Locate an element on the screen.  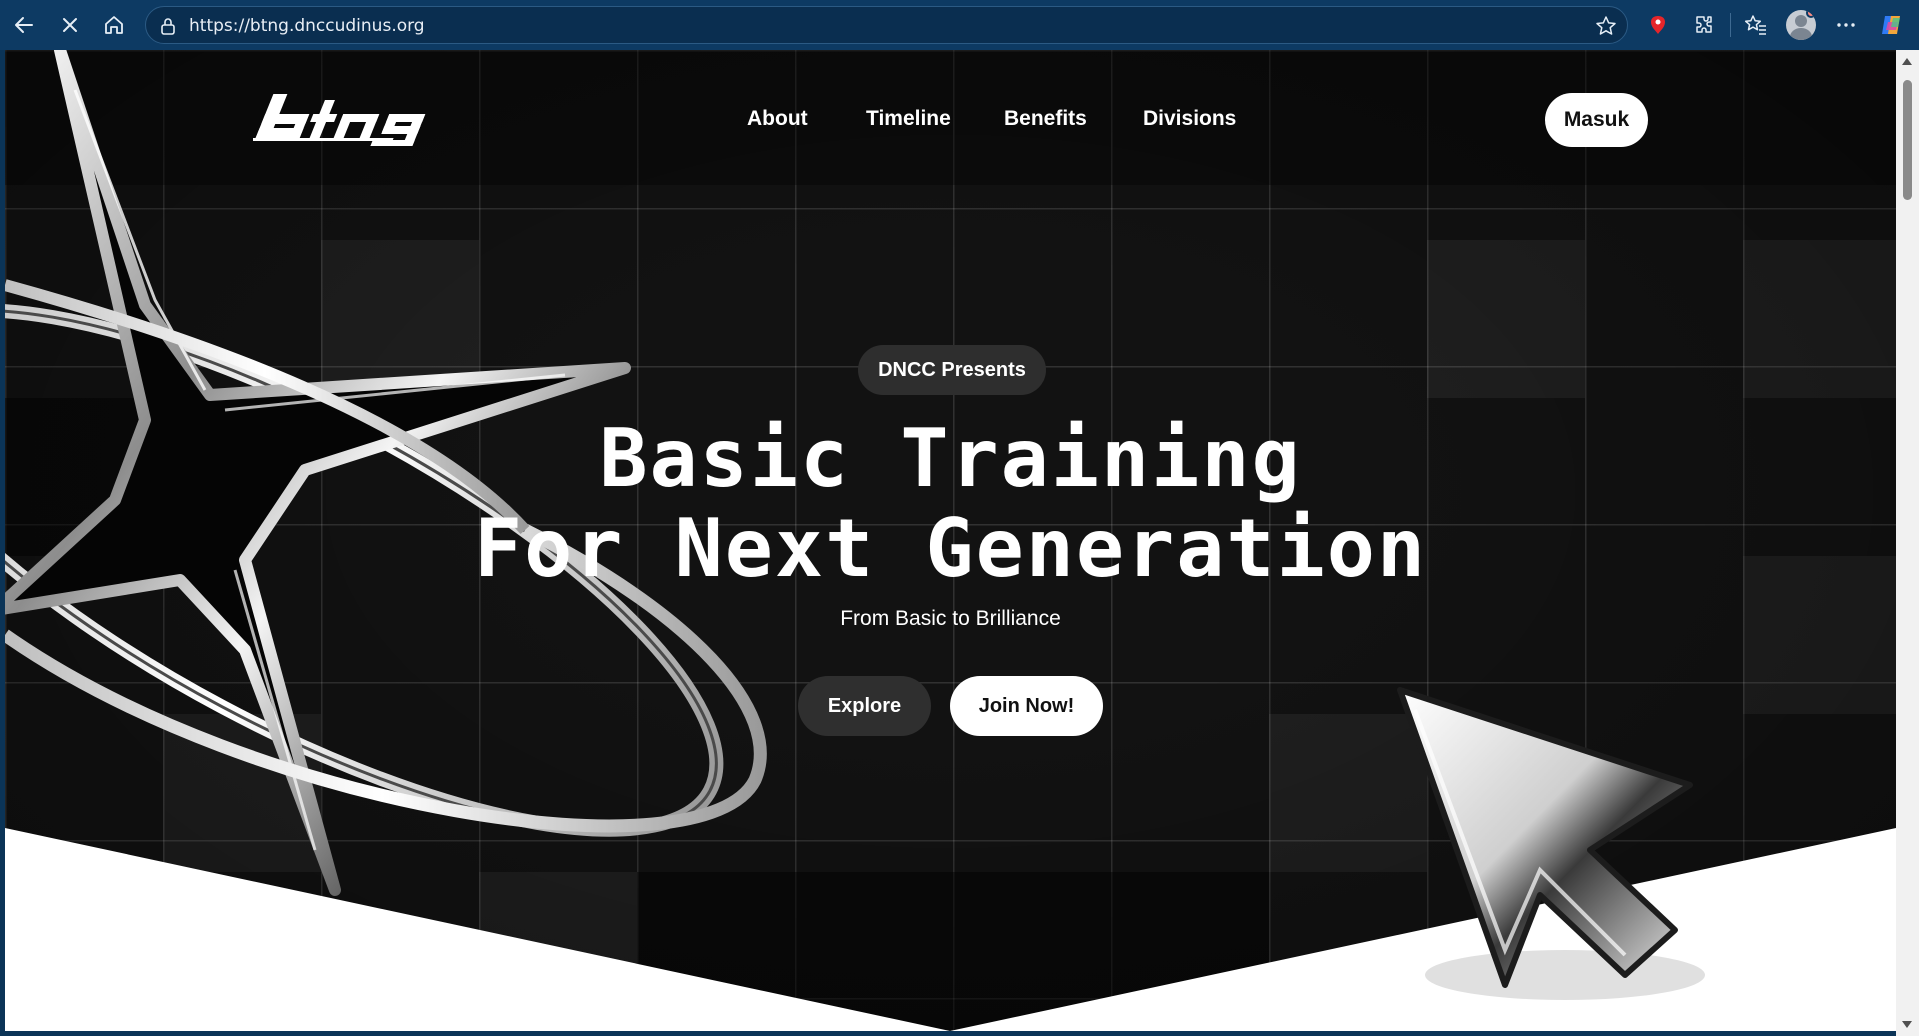
join-now-button: Join Now! is located at coordinates (1026, 706).